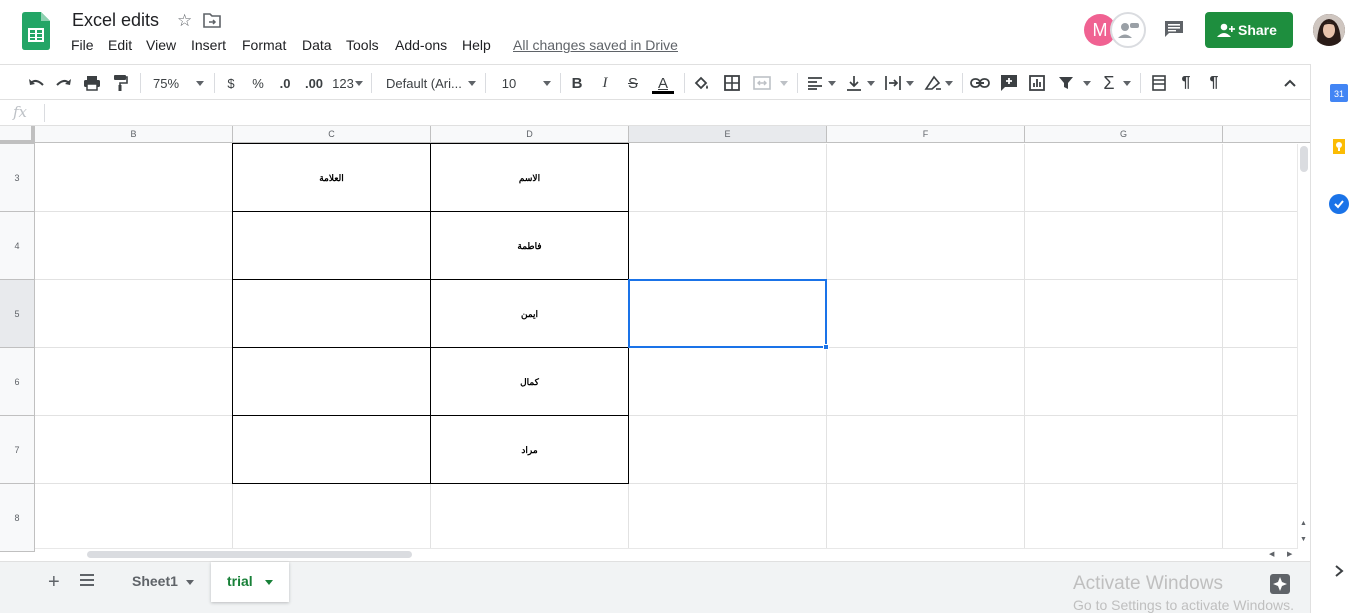  Describe the element at coordinates (1249, 30) in the screenshot. I see `share-button: Share` at that location.